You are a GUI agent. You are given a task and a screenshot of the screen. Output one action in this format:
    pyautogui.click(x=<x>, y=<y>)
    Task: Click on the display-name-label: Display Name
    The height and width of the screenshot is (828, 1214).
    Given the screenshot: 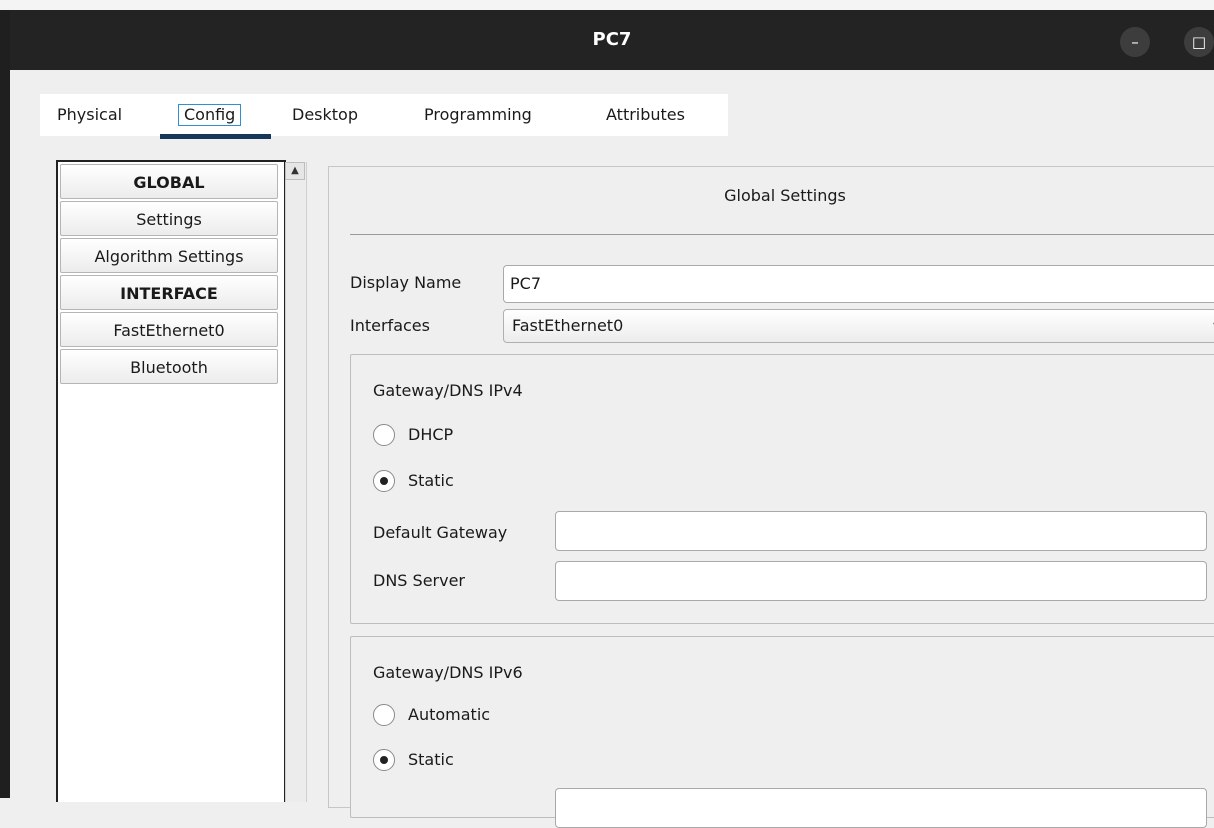 What is the action you would take?
    pyautogui.click(x=406, y=282)
    